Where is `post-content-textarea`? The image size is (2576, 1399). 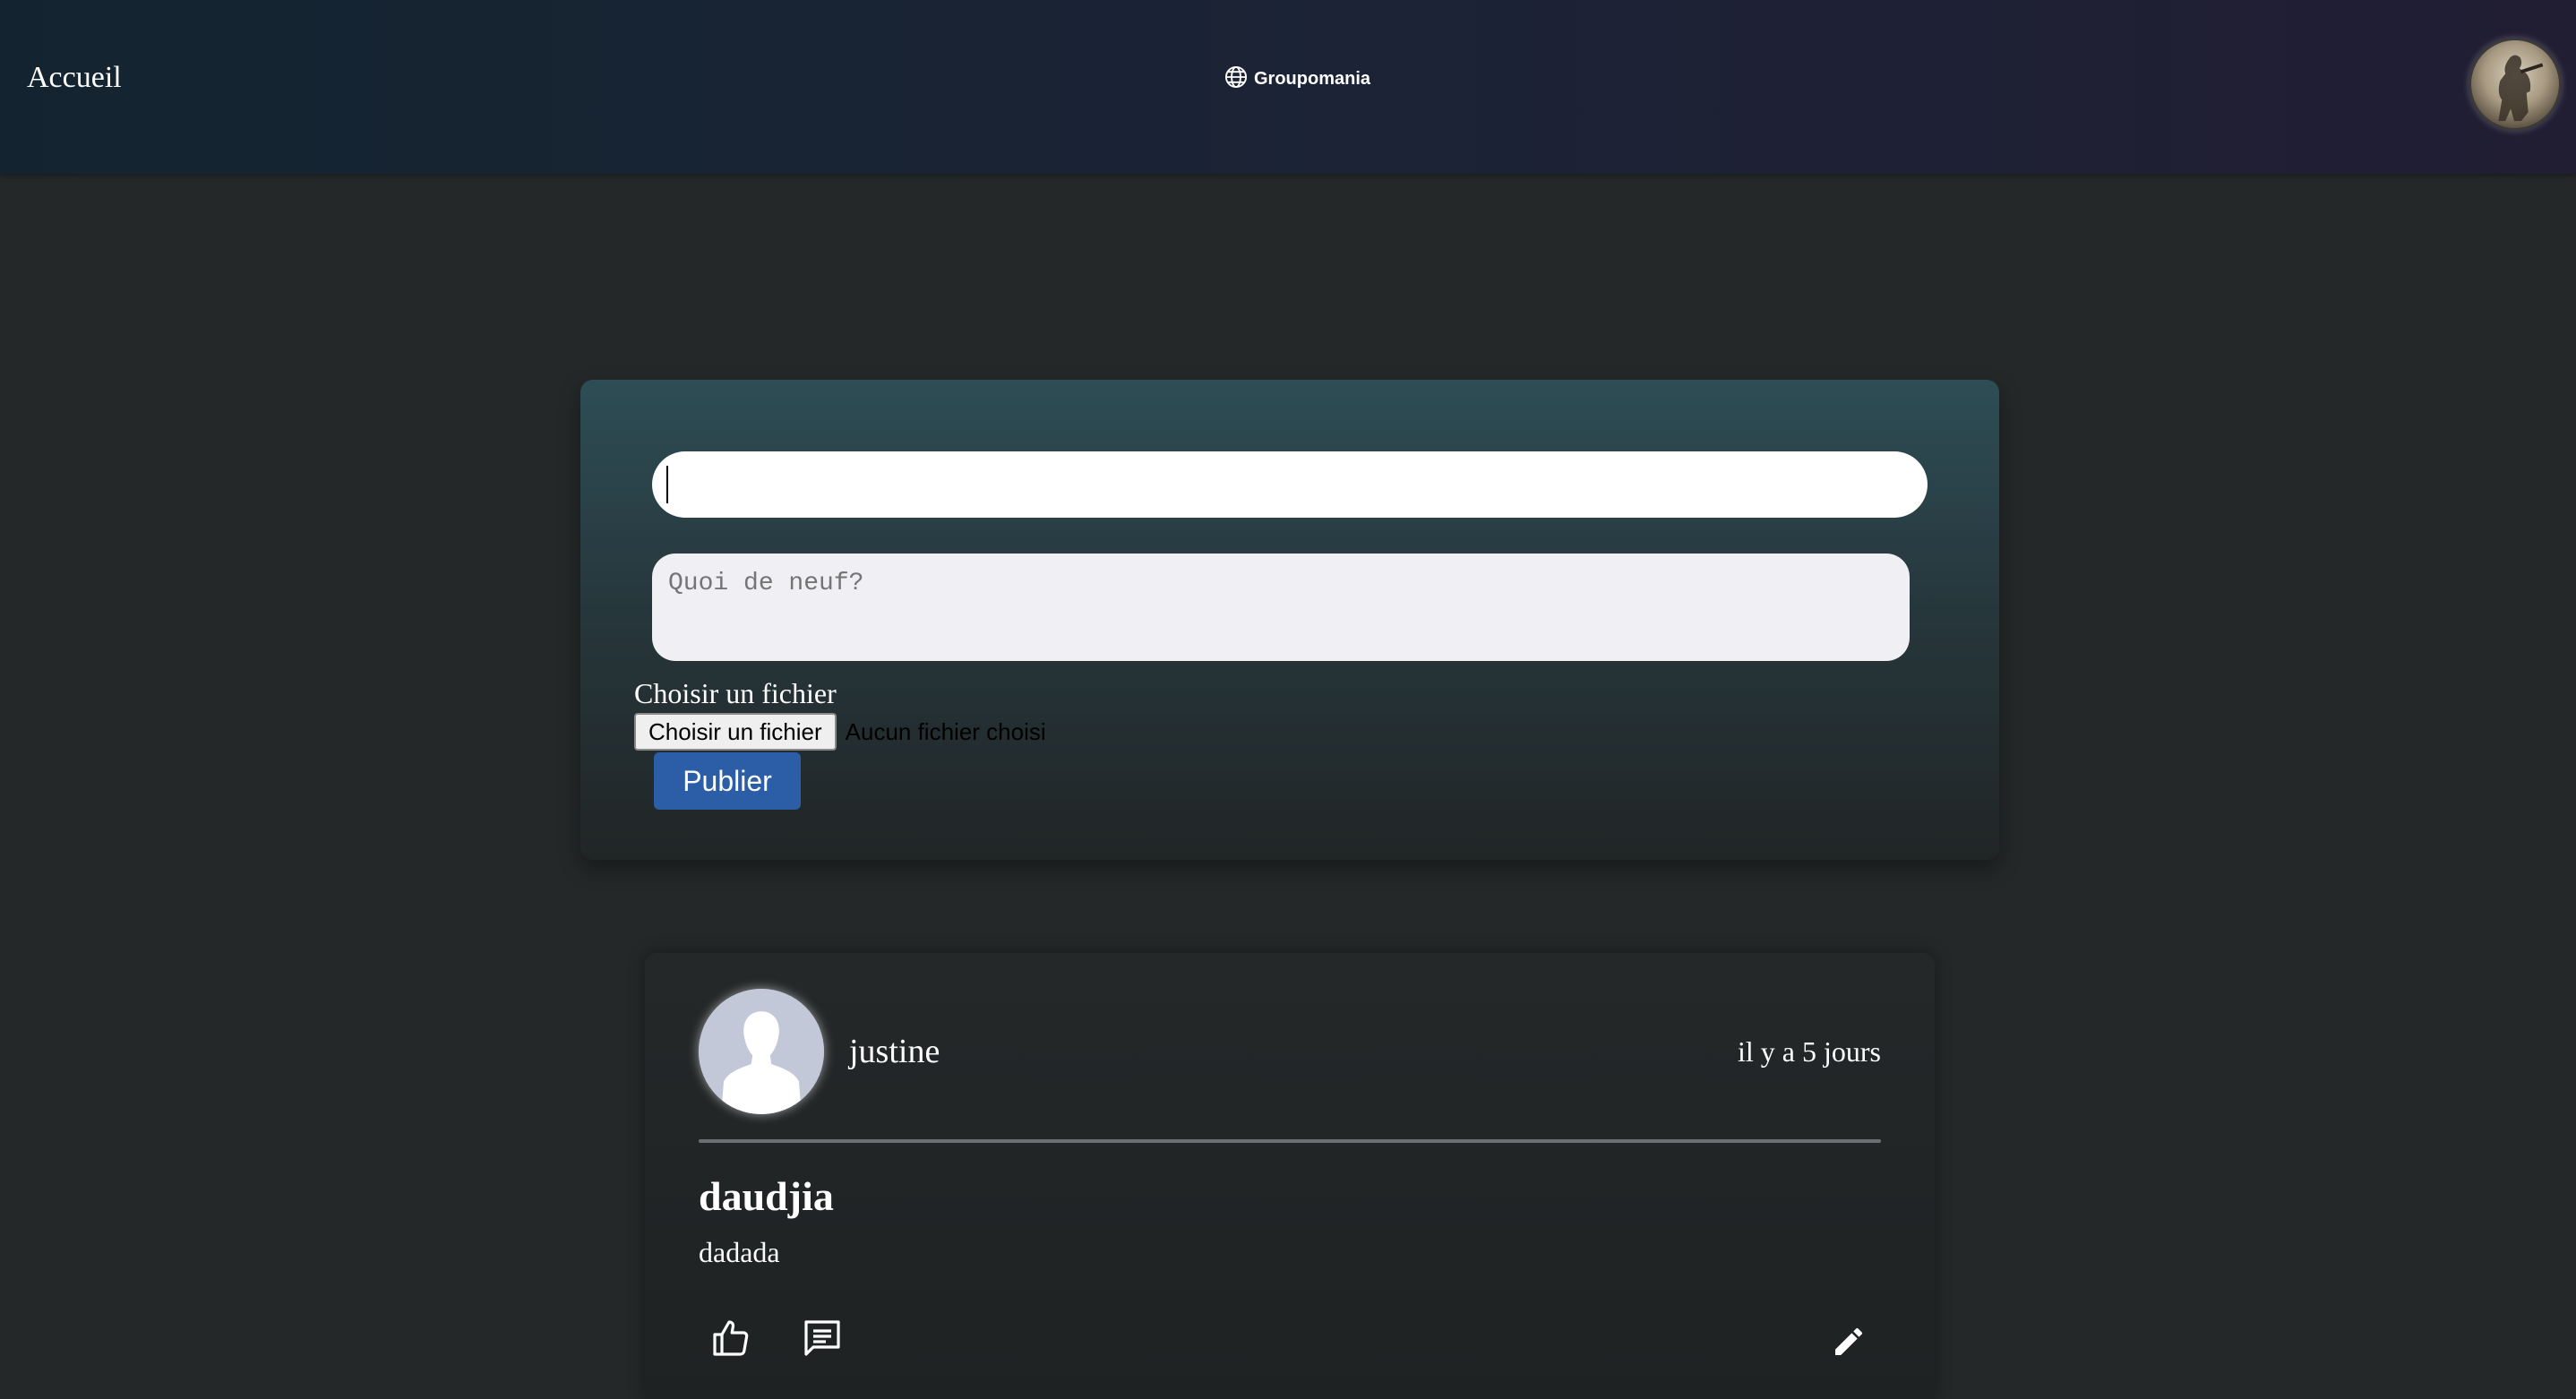
post-content-textarea is located at coordinates (1281, 607).